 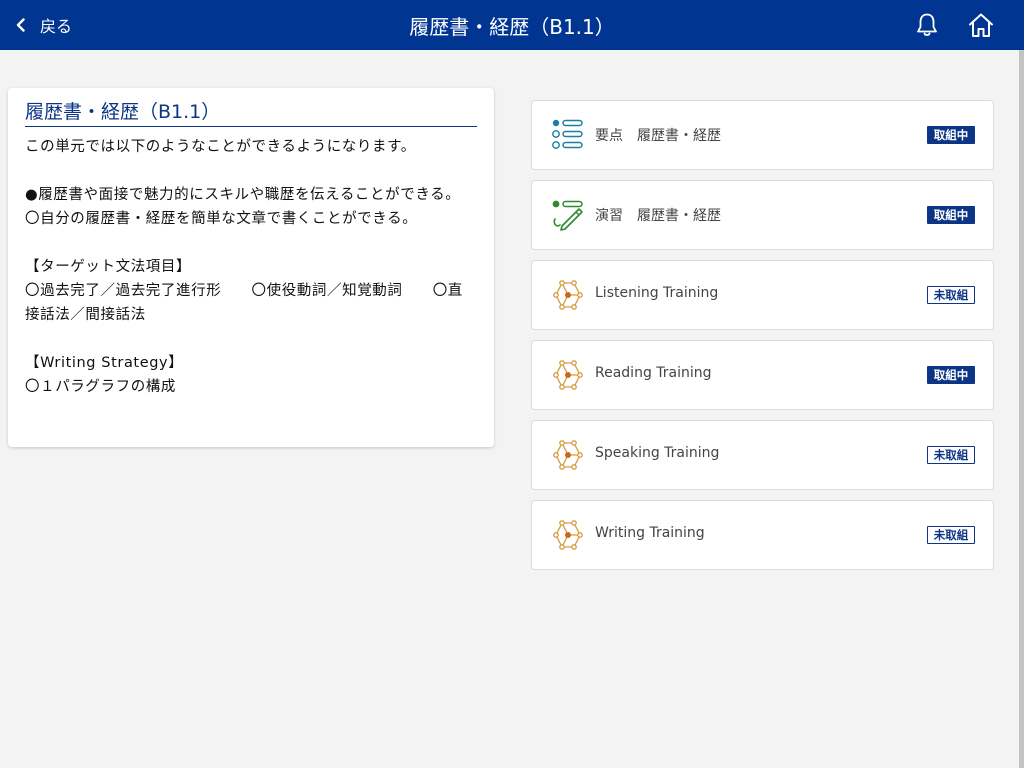 I want to click on activity-item-reading: Reading Training 取組中, so click(x=762, y=375).